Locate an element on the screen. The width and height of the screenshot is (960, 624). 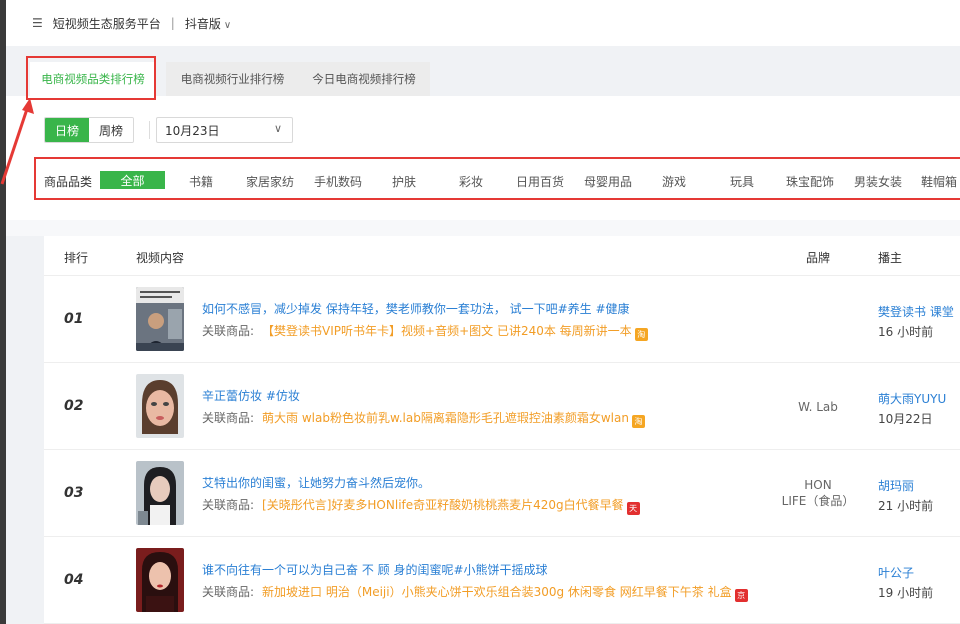
video-title-link: 辛正蕾仿妆 #仿妆 is located at coordinates (251, 395).